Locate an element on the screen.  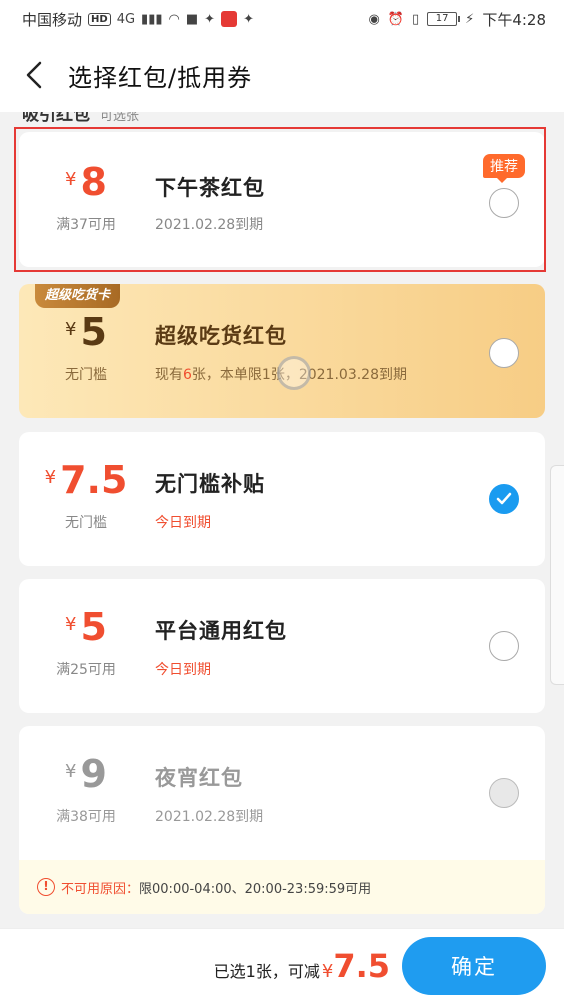
coupon-amount: ¥7.5 is located at coordinates (86, 480).